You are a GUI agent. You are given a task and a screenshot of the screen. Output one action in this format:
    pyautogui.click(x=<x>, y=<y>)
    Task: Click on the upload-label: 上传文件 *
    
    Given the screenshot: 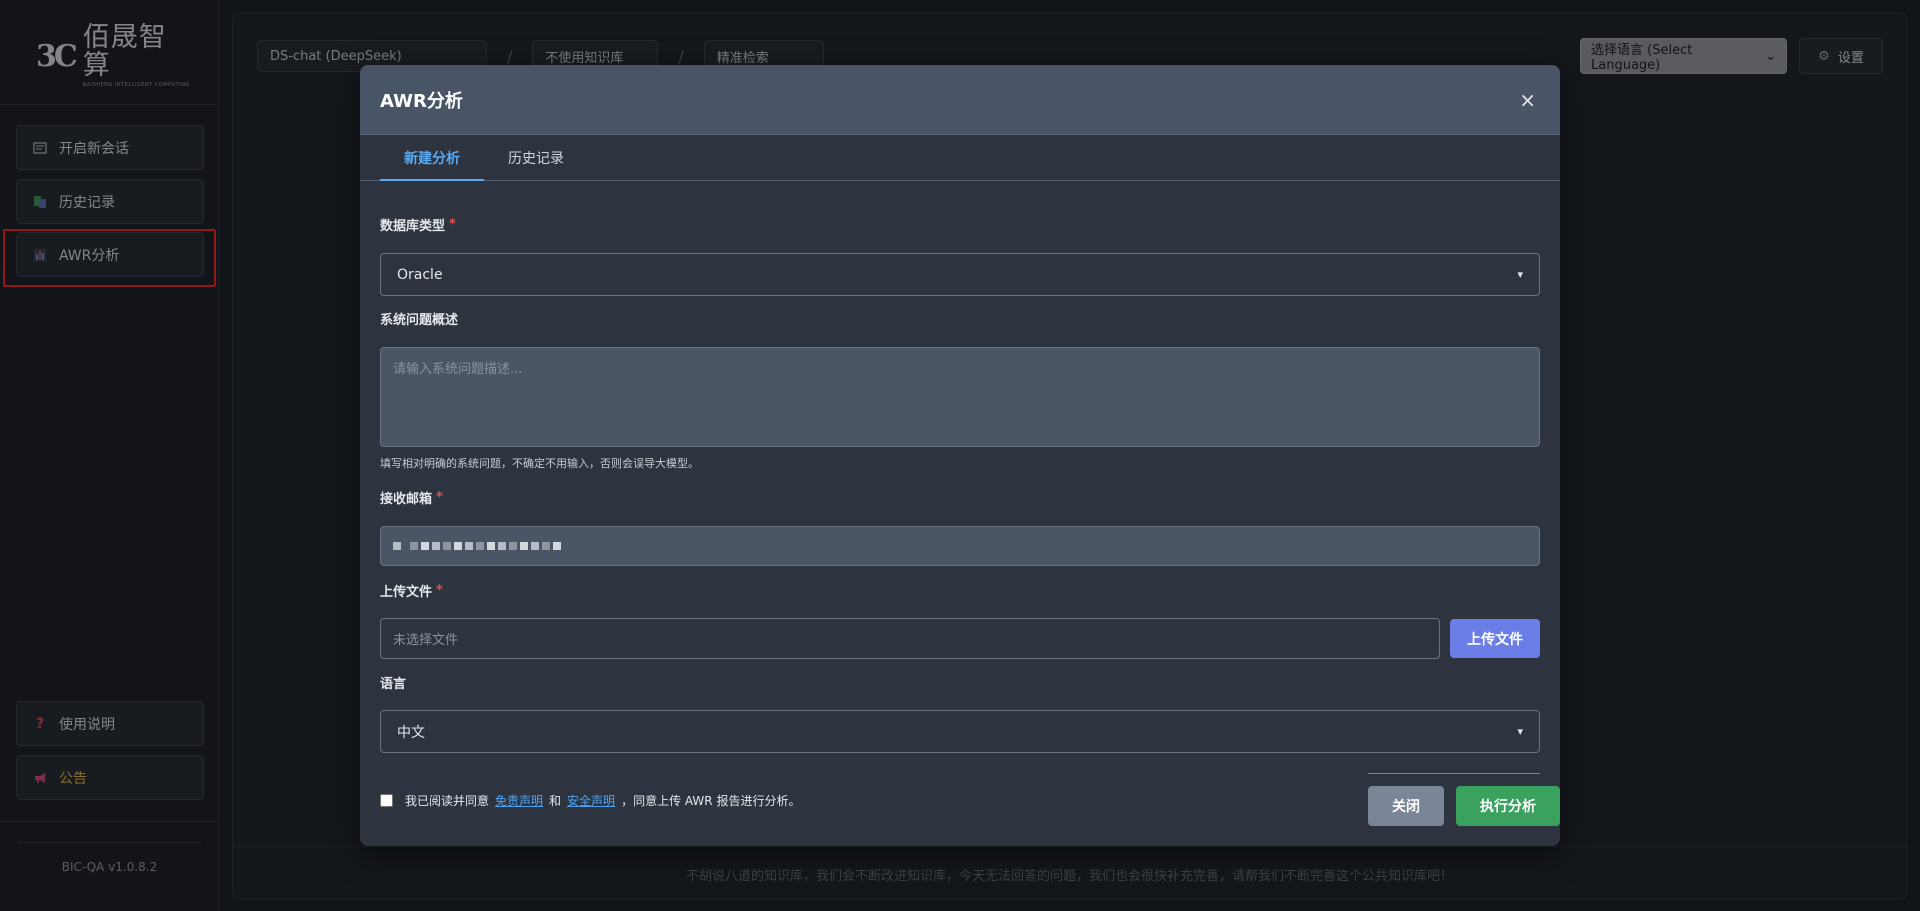 What is the action you would take?
    pyautogui.click(x=411, y=591)
    